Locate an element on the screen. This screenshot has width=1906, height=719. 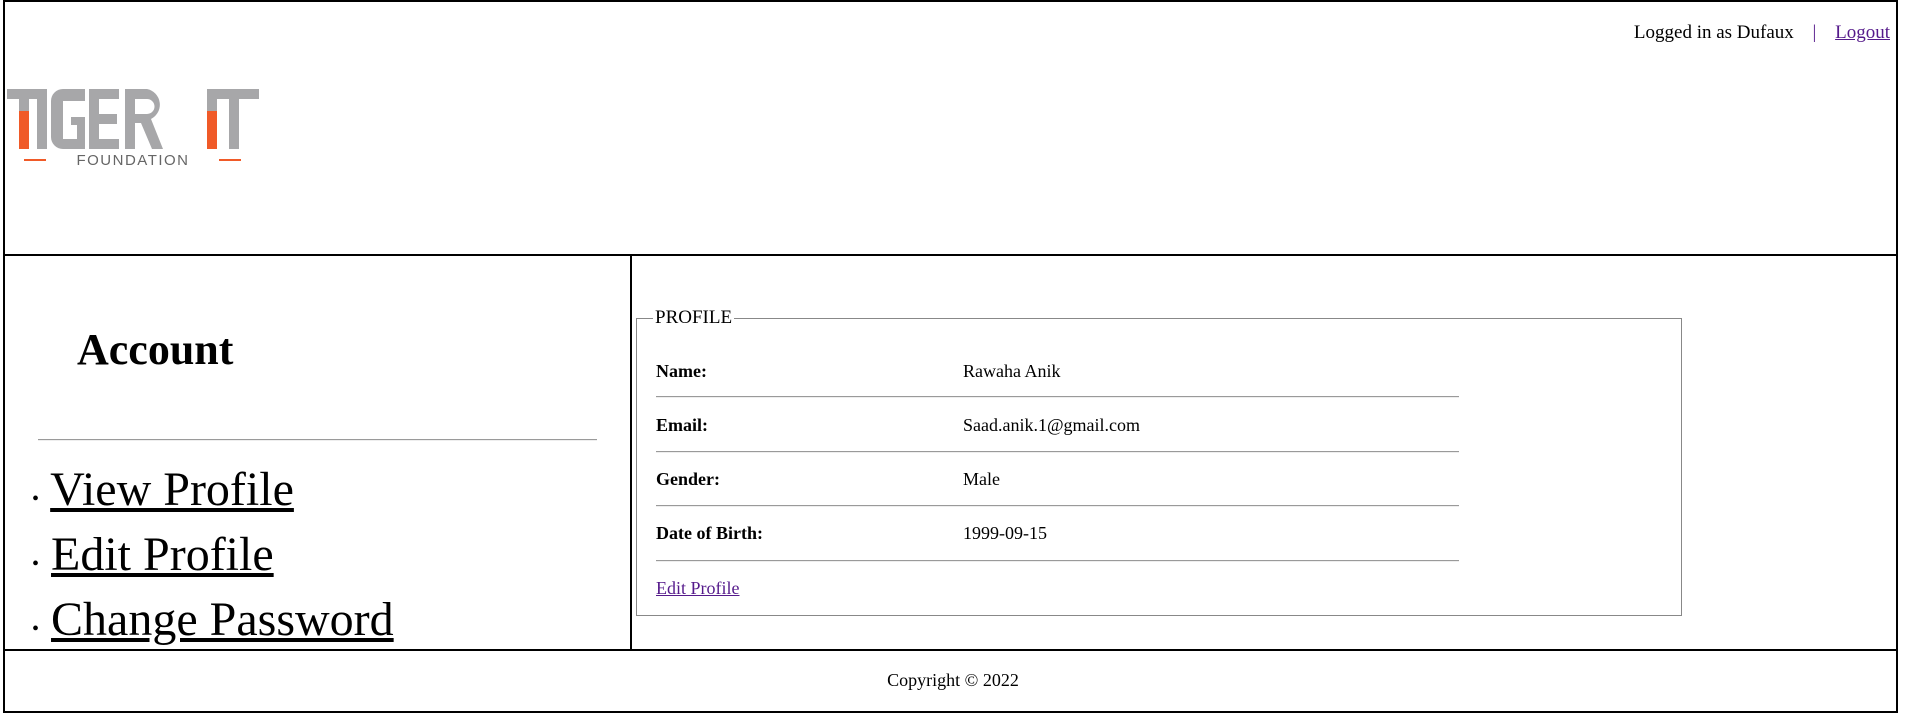
logout-link: Logout is located at coordinates (1862, 32).